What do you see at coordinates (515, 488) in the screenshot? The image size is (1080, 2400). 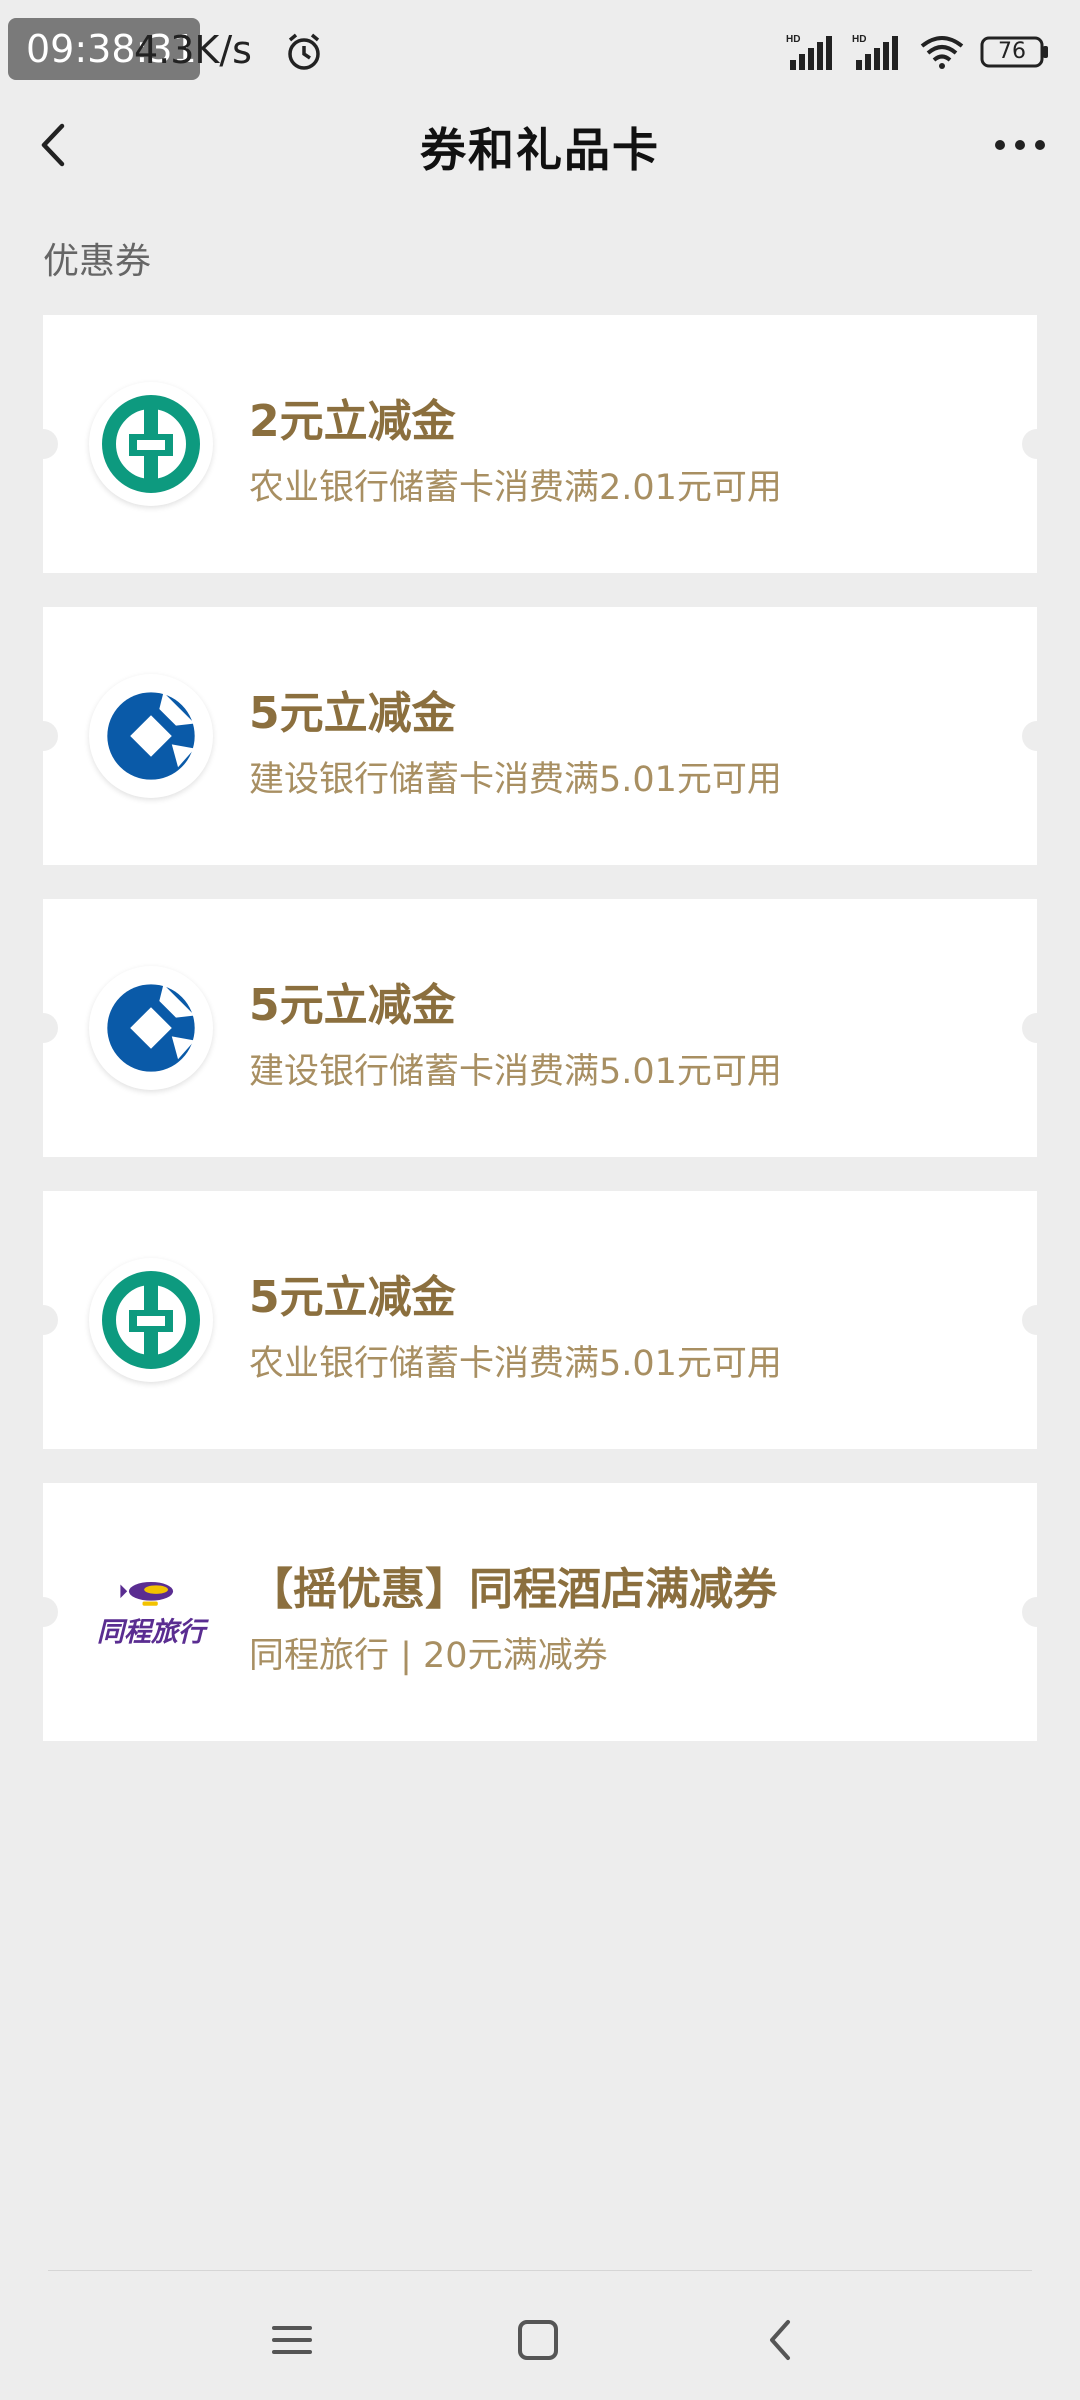 I see `coupon-subtitle: 农业银行储蓄卡消费满2.01元可用` at bounding box center [515, 488].